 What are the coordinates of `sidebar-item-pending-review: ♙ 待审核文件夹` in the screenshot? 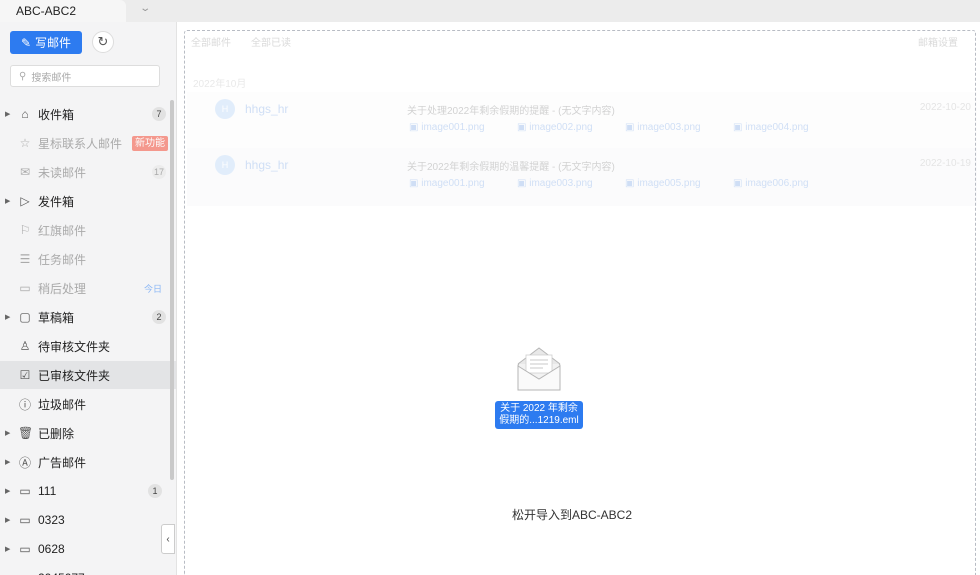 It's located at (88, 346).